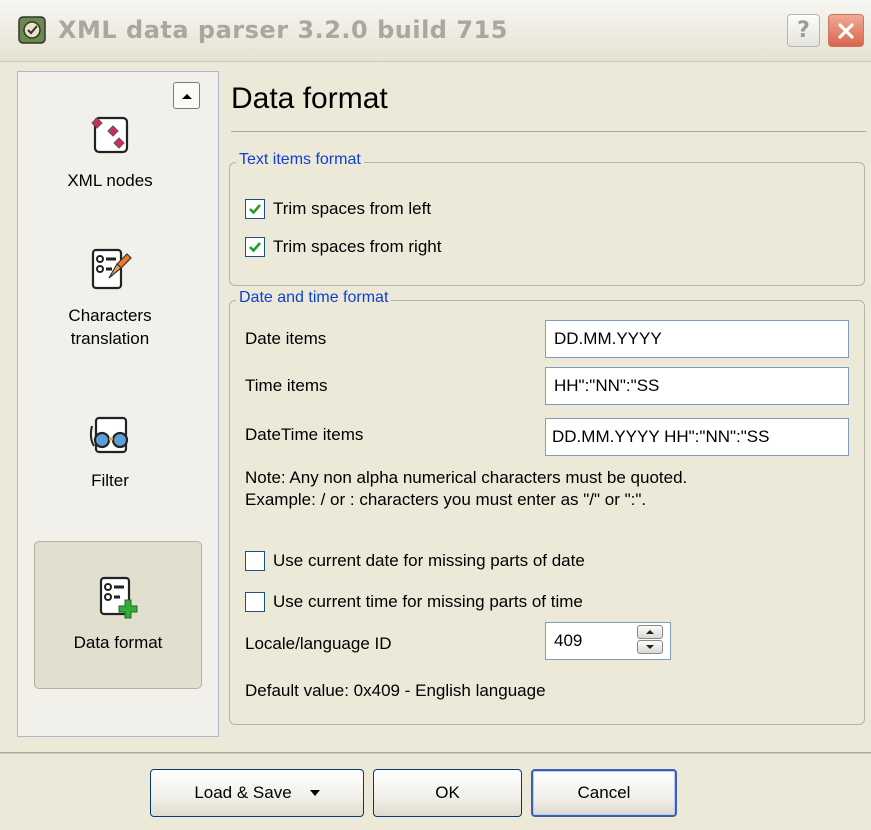 The width and height of the screenshot is (871, 830). What do you see at coordinates (32, 30) in the screenshot?
I see `app-icon` at bounding box center [32, 30].